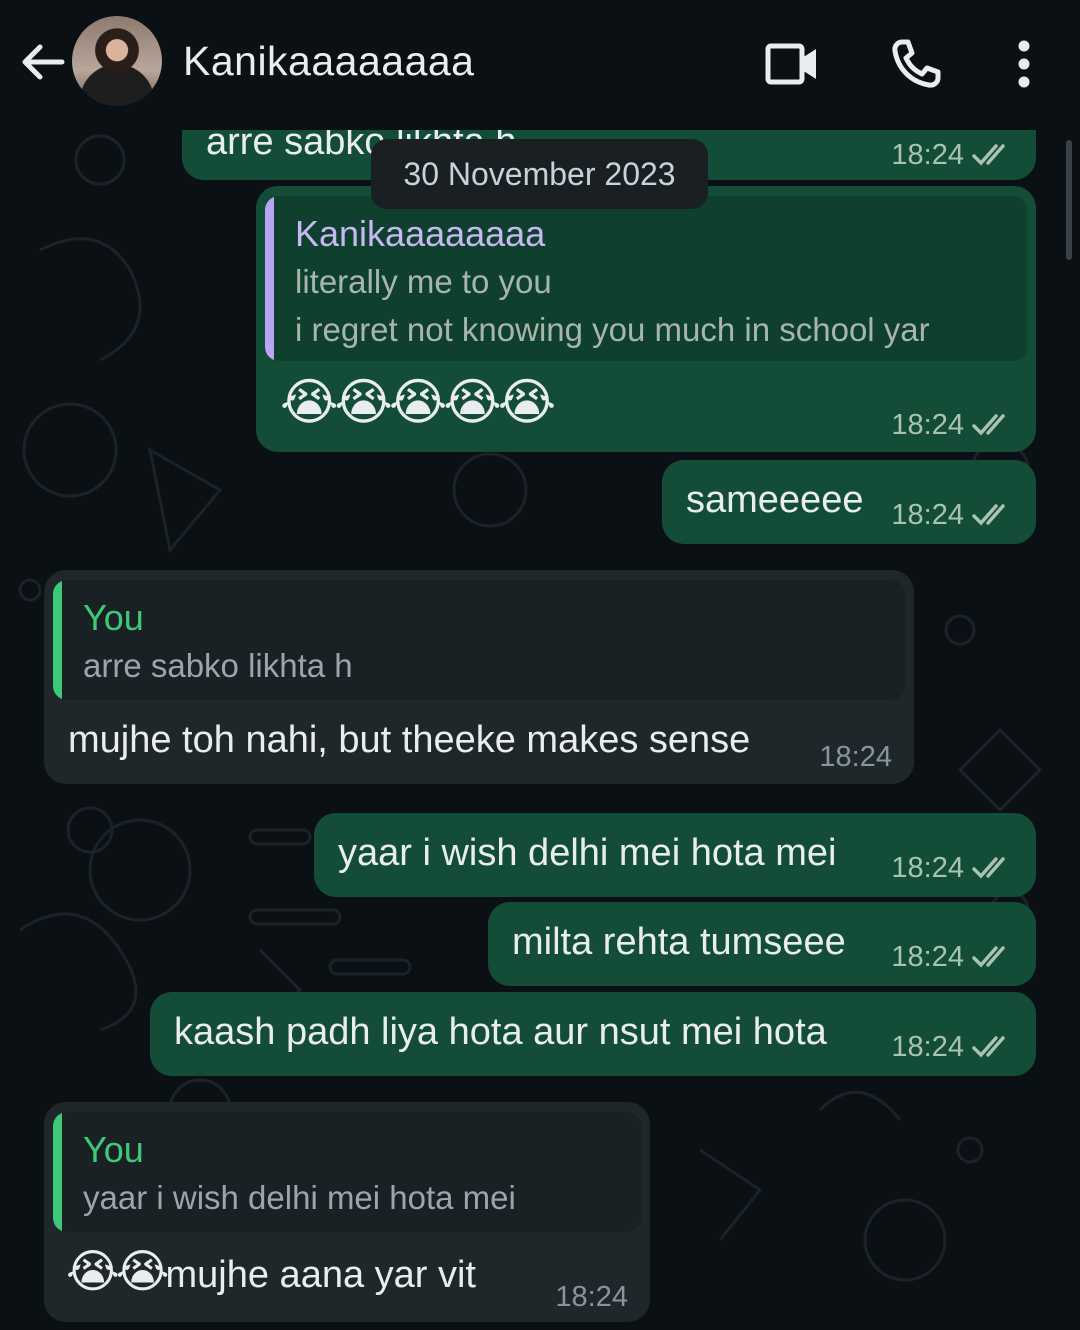 The height and width of the screenshot is (1330, 1080). Describe the element at coordinates (117, 1271) in the screenshot. I see `emoji-crying: 😭😭` at that location.